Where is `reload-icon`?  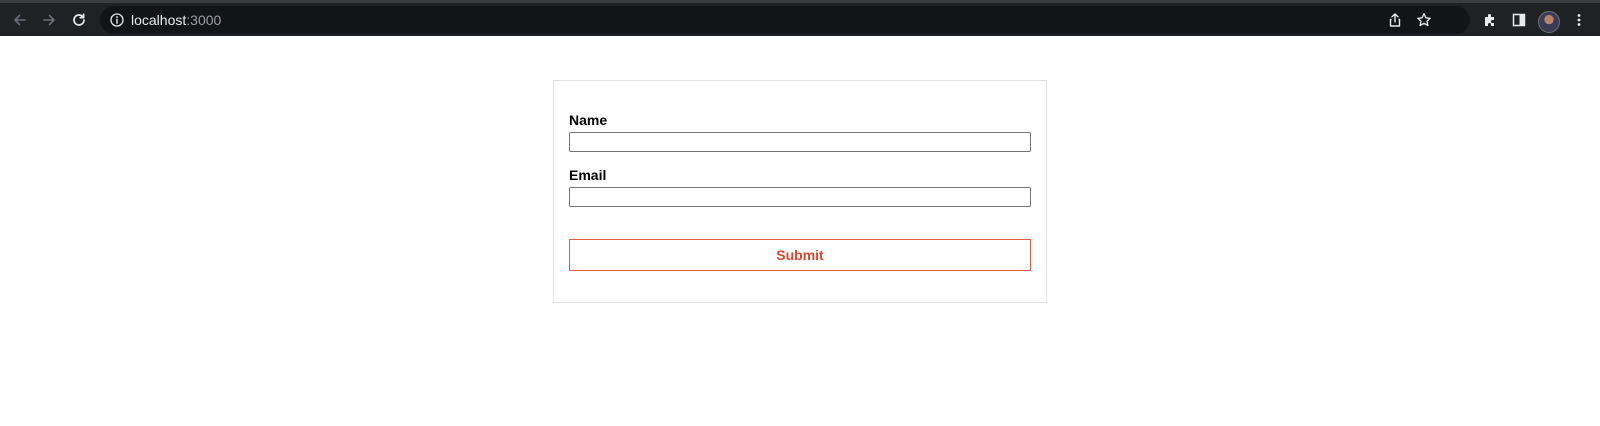
reload-icon is located at coordinates (79, 20).